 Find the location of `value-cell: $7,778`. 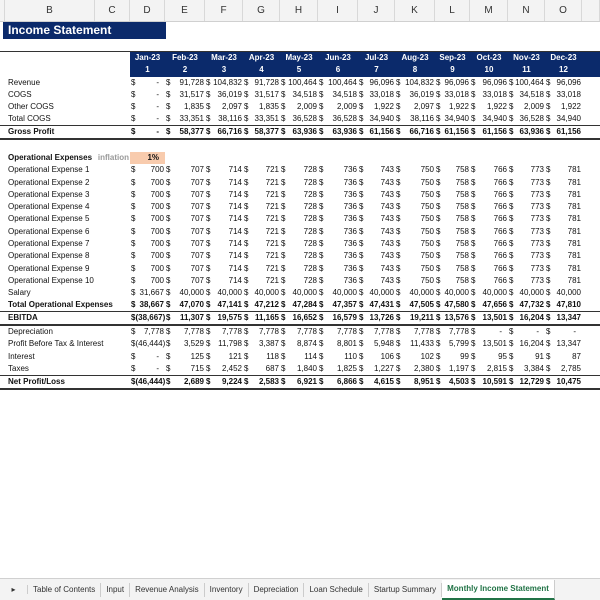

value-cell: $7,778 is located at coordinates (299, 331).